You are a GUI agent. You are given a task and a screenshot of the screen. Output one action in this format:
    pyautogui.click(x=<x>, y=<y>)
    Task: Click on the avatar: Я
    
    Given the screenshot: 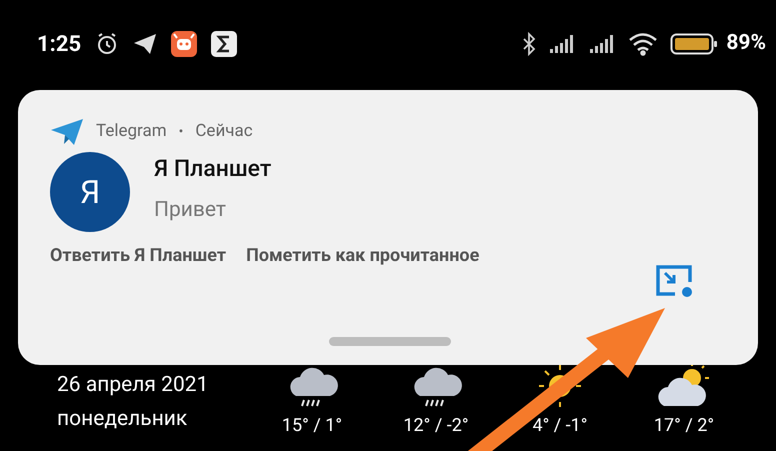 What is the action you would take?
    pyautogui.click(x=90, y=192)
    